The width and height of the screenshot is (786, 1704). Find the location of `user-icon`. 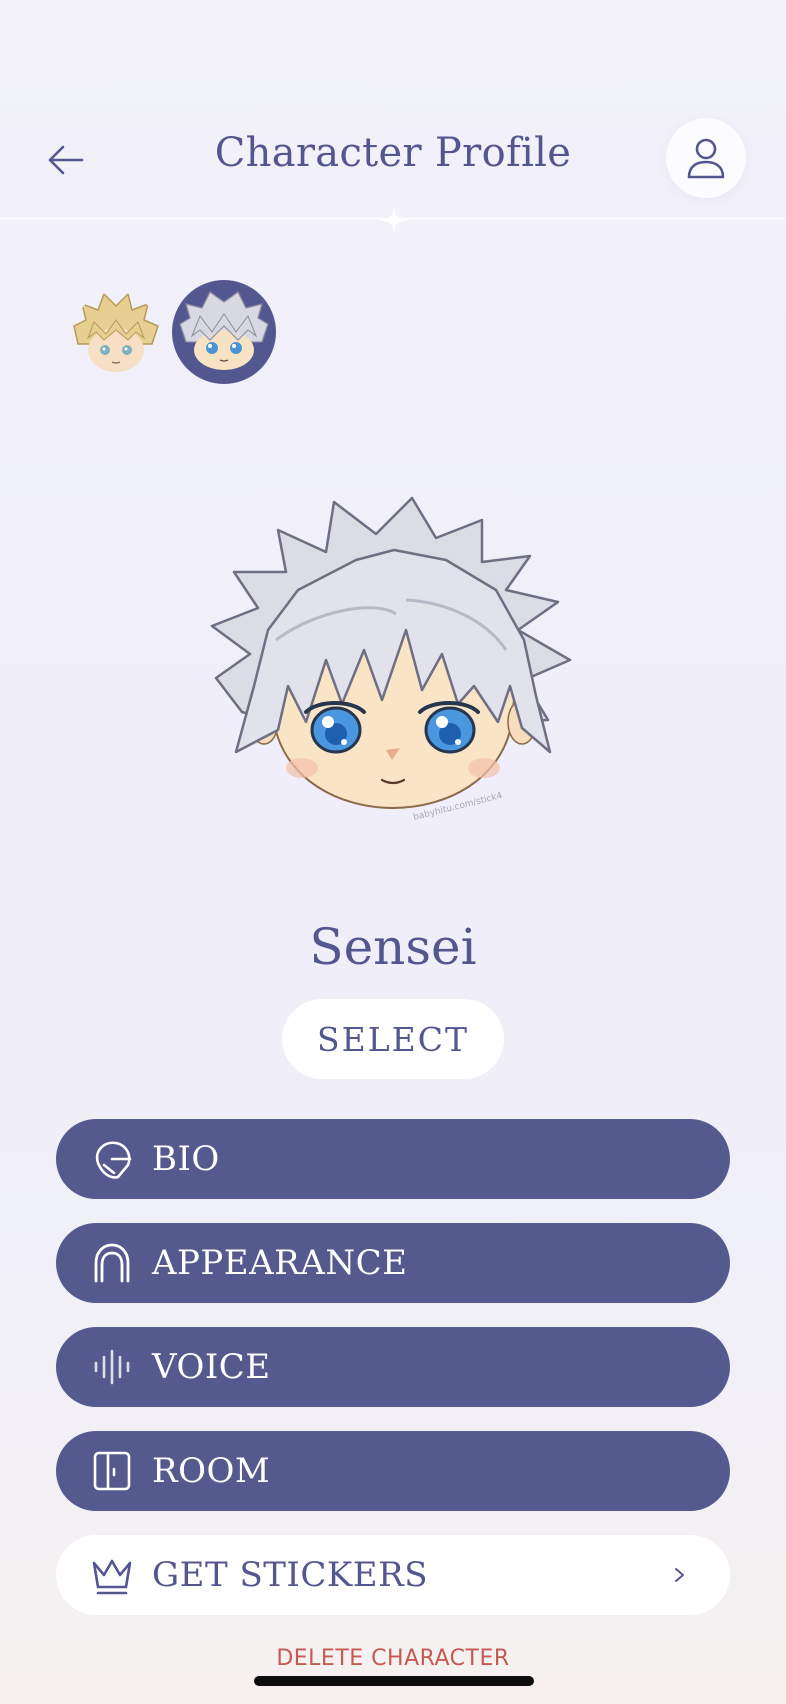

user-icon is located at coordinates (706, 158).